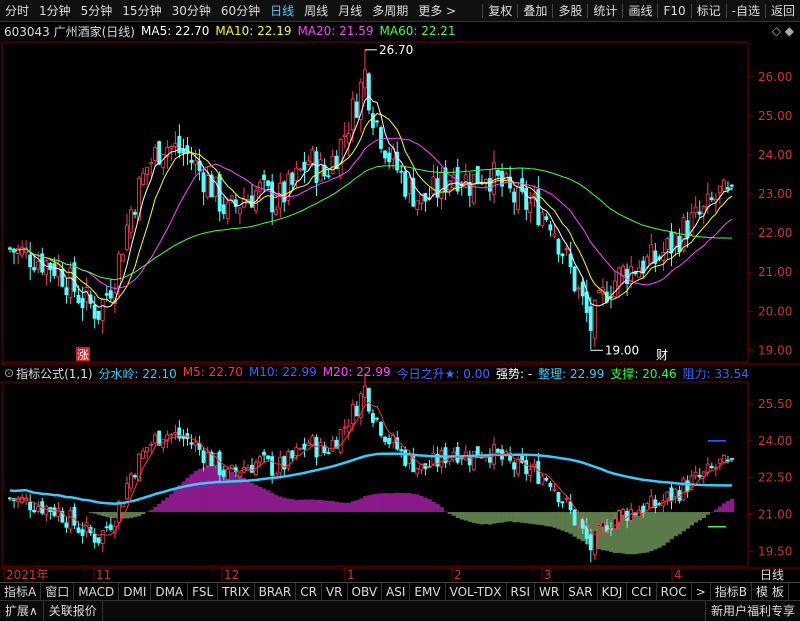 The width and height of the screenshot is (800, 621). I want to click on indicator-tab-20: >, so click(701, 592).